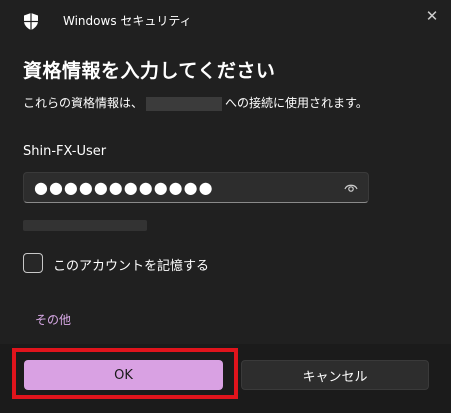 The image size is (451, 413). Describe the element at coordinates (65, 151) in the screenshot. I see `username-label: Shin-FX-User` at that location.